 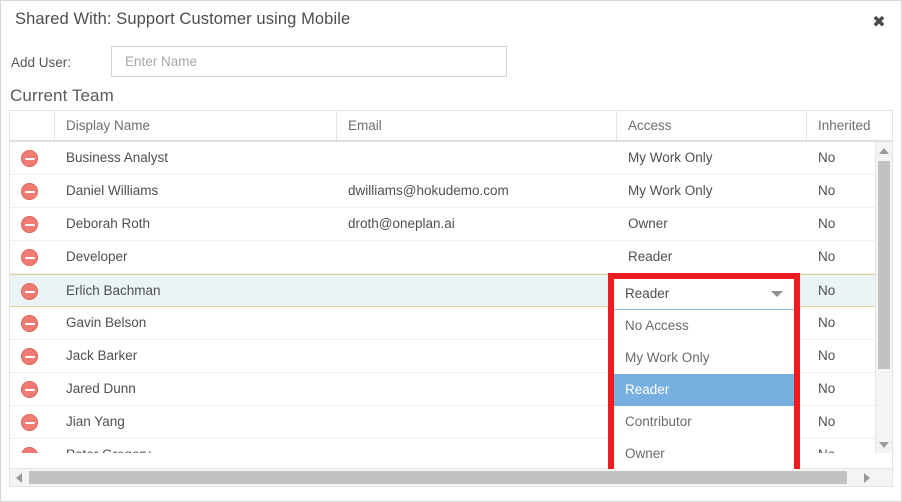 I want to click on cell-email: droth@oneplan.ai, so click(x=401, y=223).